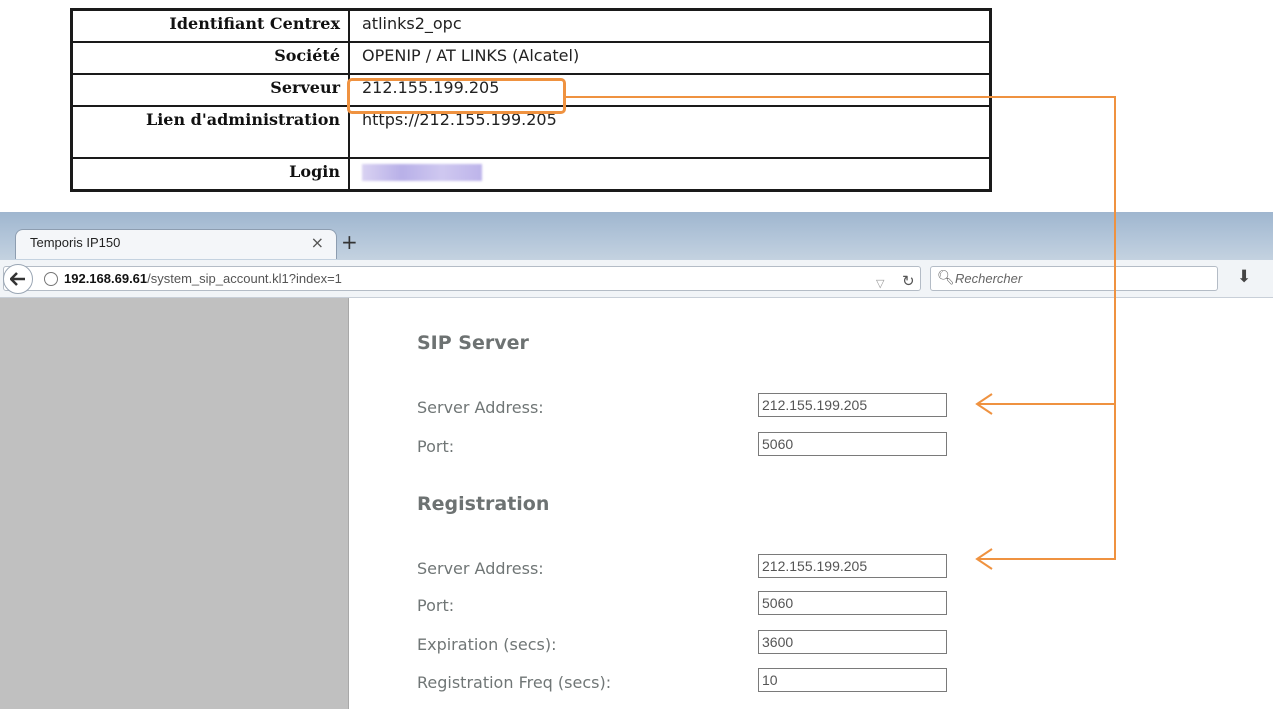  I want to click on registration-port-input, so click(852, 603).